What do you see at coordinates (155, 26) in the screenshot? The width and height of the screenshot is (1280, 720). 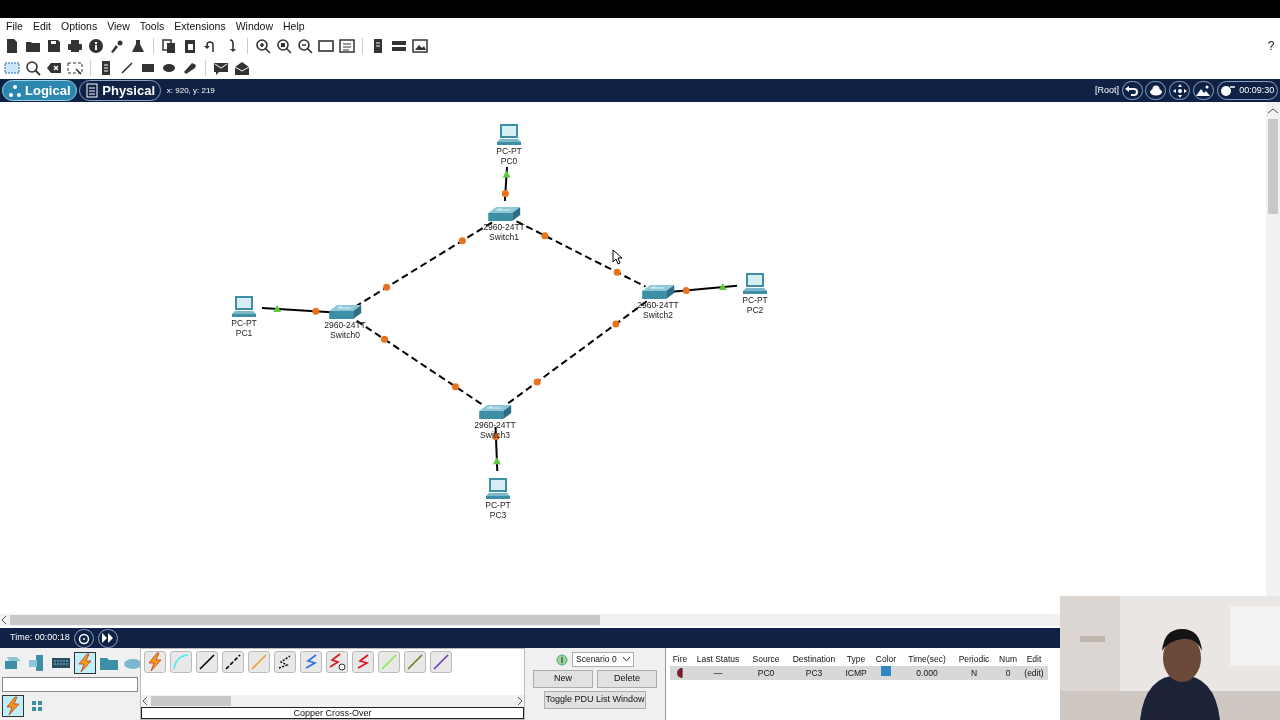 I see `menu-item: Tools` at bounding box center [155, 26].